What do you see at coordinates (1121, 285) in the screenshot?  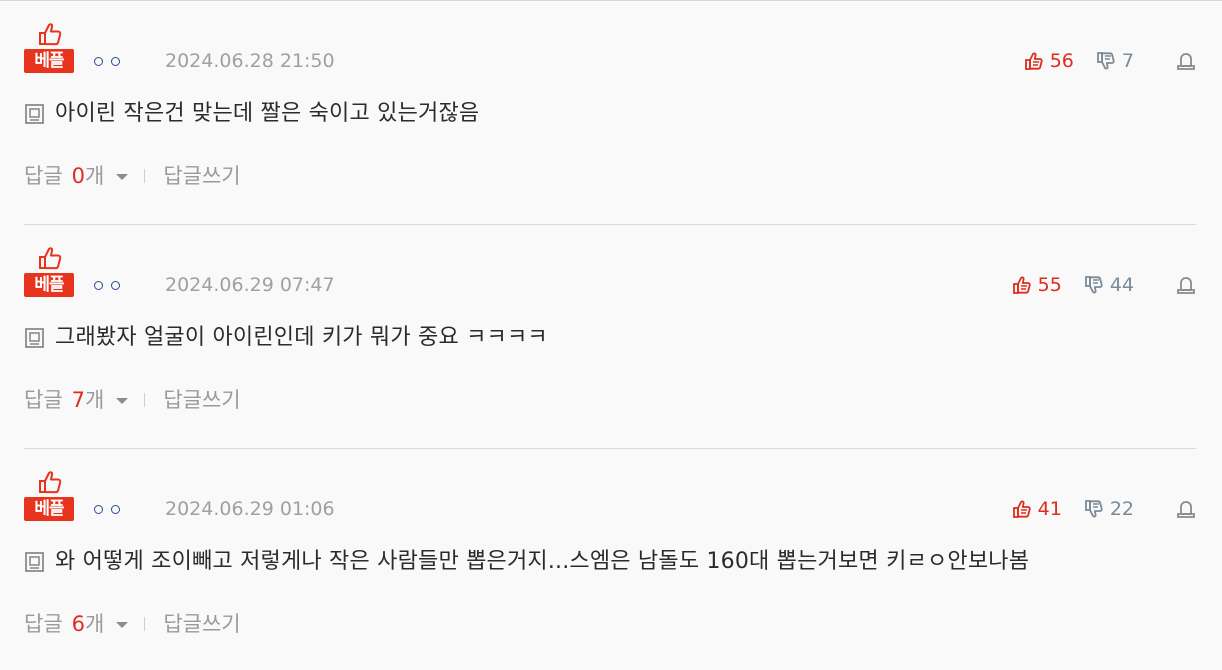 I see `dislike-count: 44` at bounding box center [1121, 285].